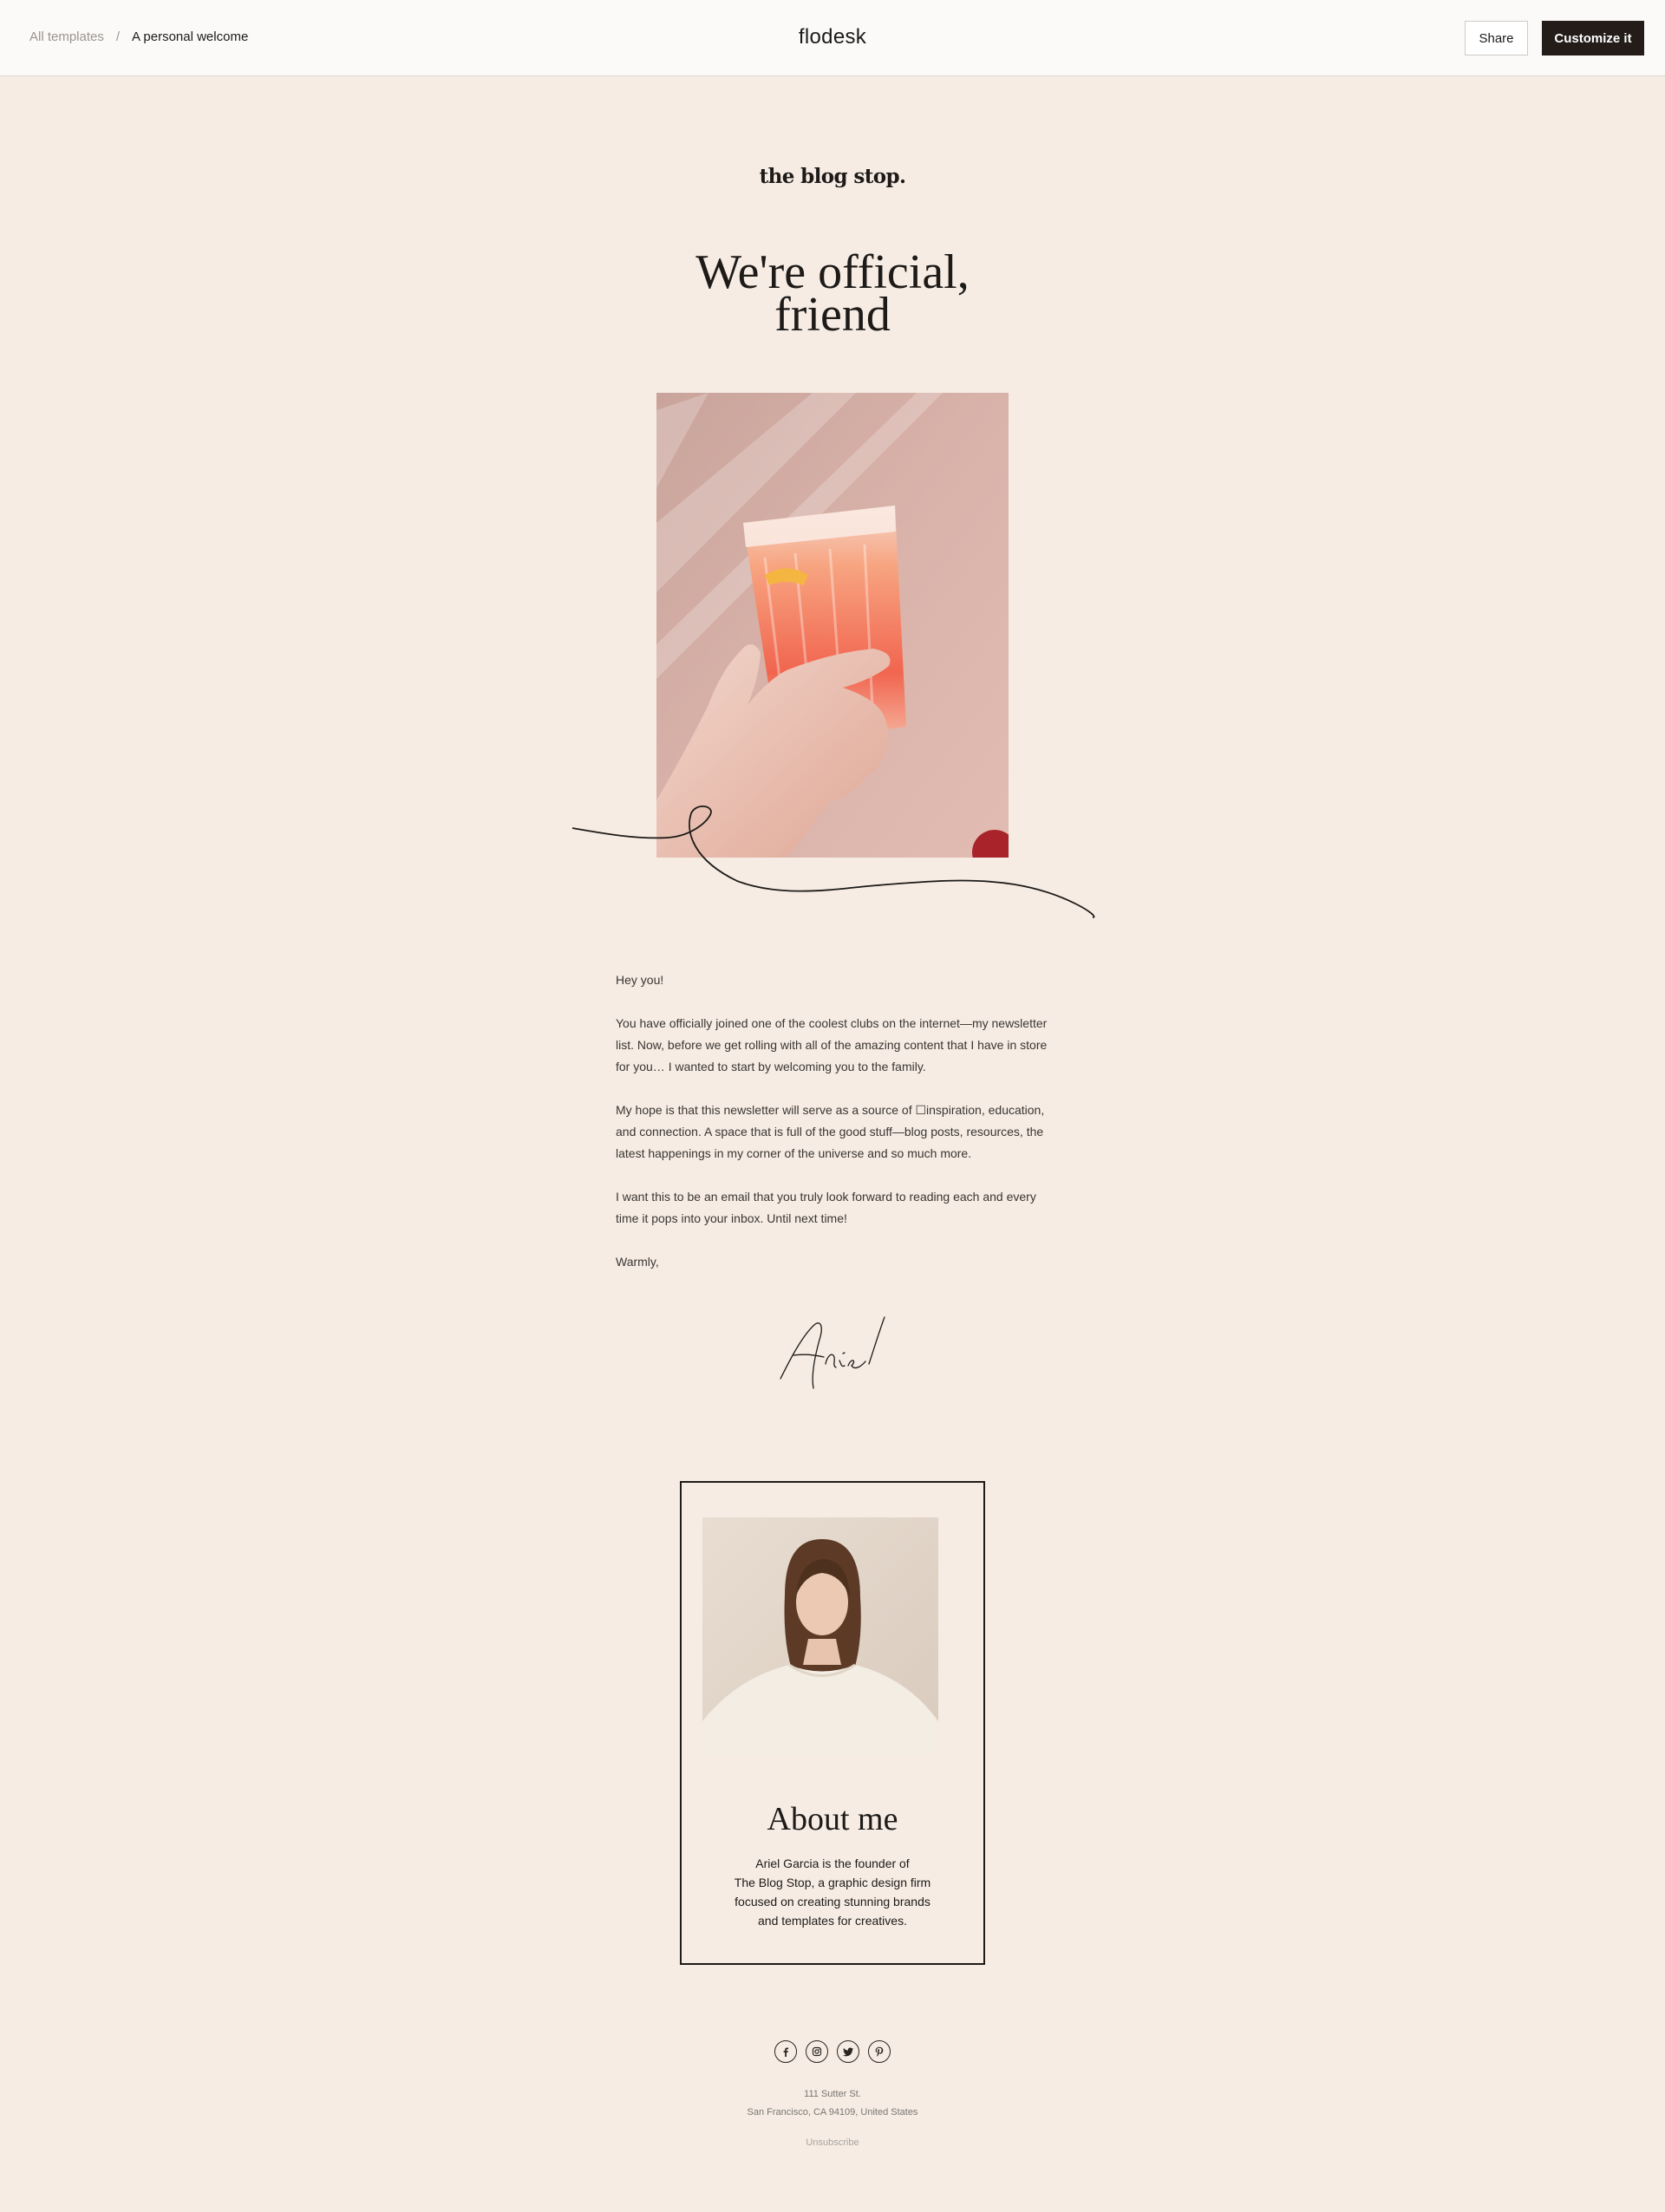 The width and height of the screenshot is (1665, 2212). I want to click on customize-it-button: Customize it, so click(1593, 38).